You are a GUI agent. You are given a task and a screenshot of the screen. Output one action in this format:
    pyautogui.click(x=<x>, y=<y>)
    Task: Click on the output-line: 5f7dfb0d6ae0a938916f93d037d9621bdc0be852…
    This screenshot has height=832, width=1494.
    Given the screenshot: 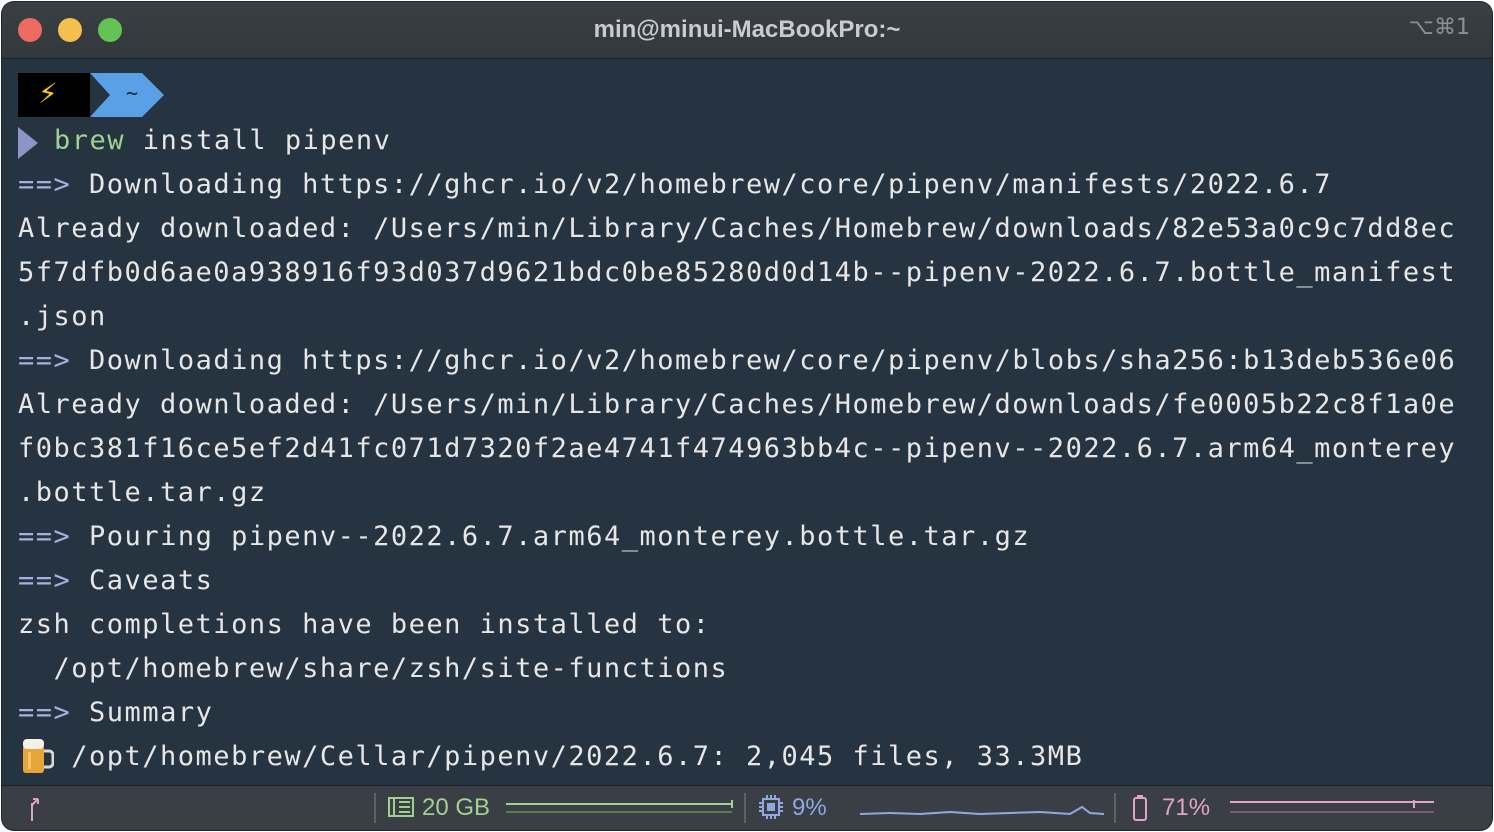 What is the action you would take?
    pyautogui.click(x=737, y=273)
    